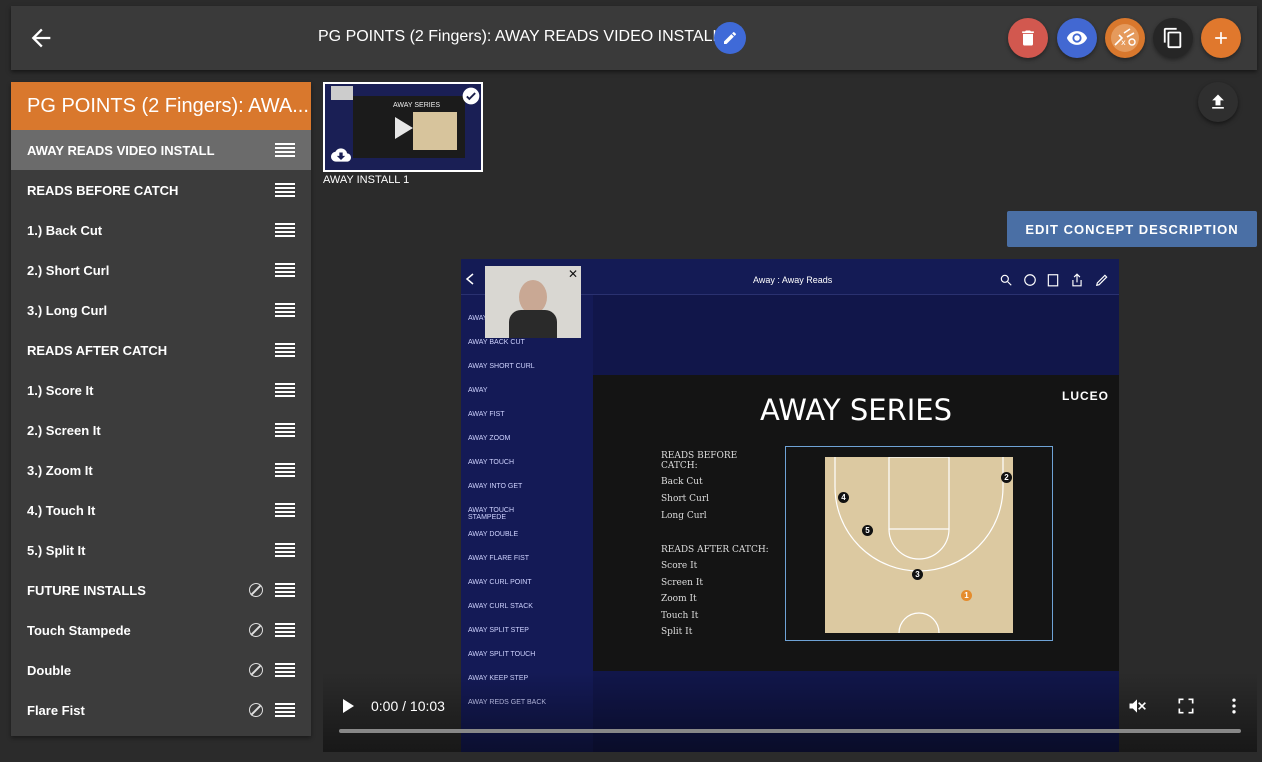 The image size is (1262, 762). I want to click on sidebar-item-label: 3.) Zoom It, so click(60, 470).